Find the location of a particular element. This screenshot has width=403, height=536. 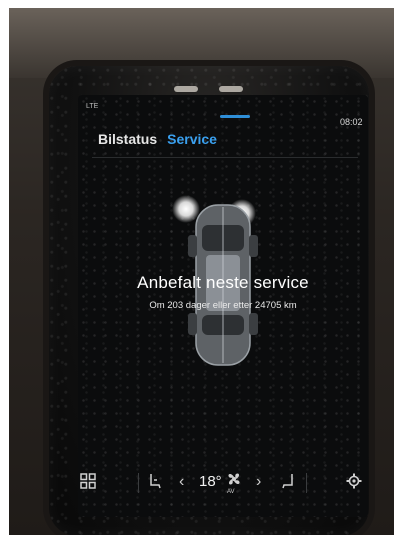

temperature-value: 18° is located at coordinates (210, 481).